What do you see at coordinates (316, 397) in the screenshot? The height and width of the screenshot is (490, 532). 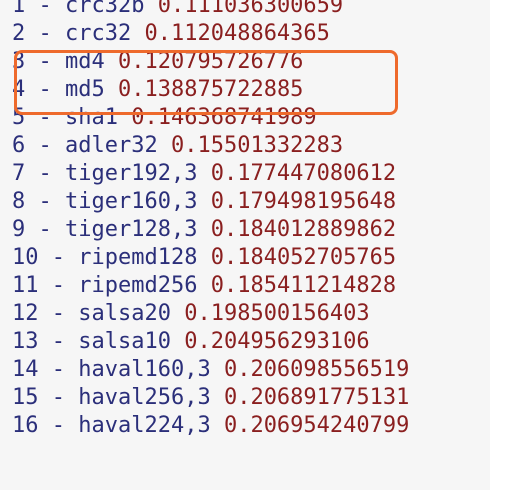 I see `timing-value: 0.206891775131` at bounding box center [316, 397].